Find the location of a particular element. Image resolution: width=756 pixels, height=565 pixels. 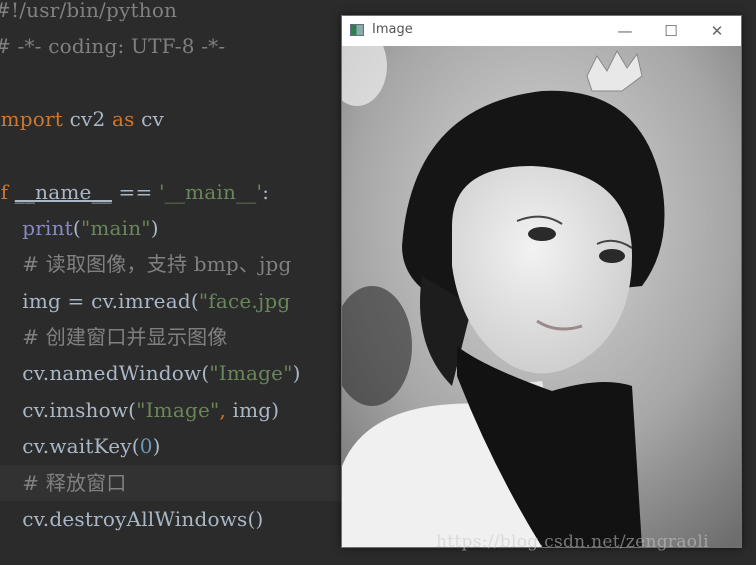

watermark-text: https://blog.csdn.net/zengraoli is located at coordinates (572, 542).